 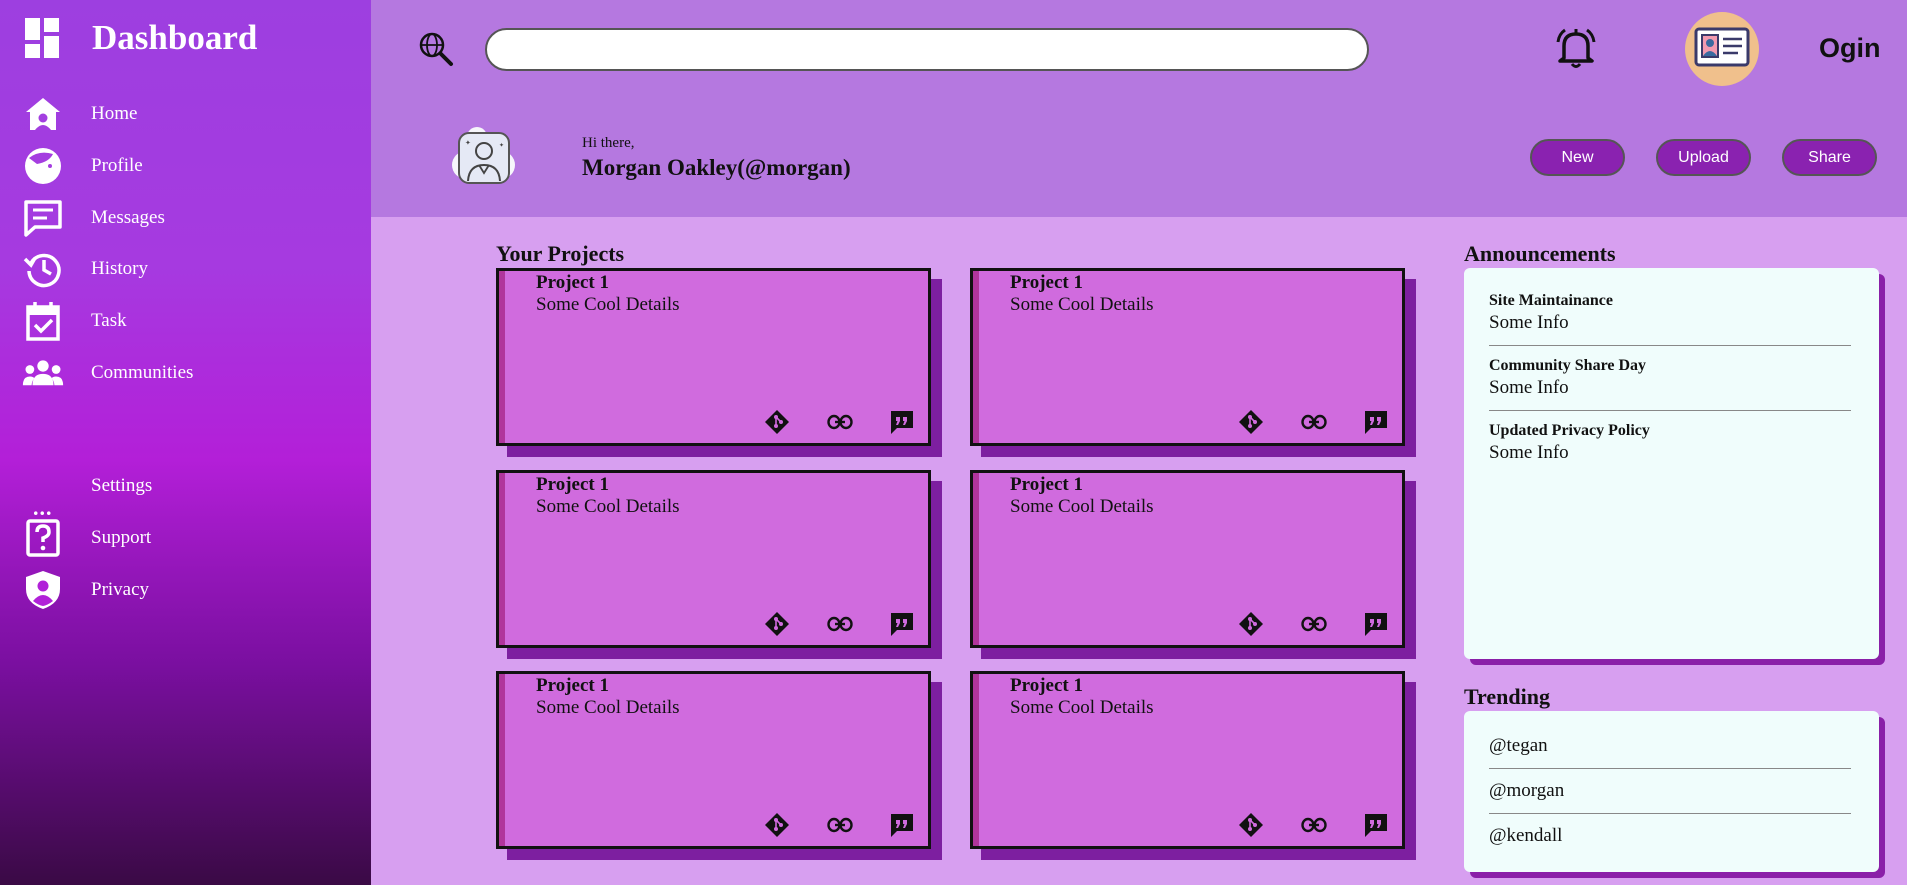 What do you see at coordinates (560, 253) in the screenshot?
I see `projects-heading: Your Projects` at bounding box center [560, 253].